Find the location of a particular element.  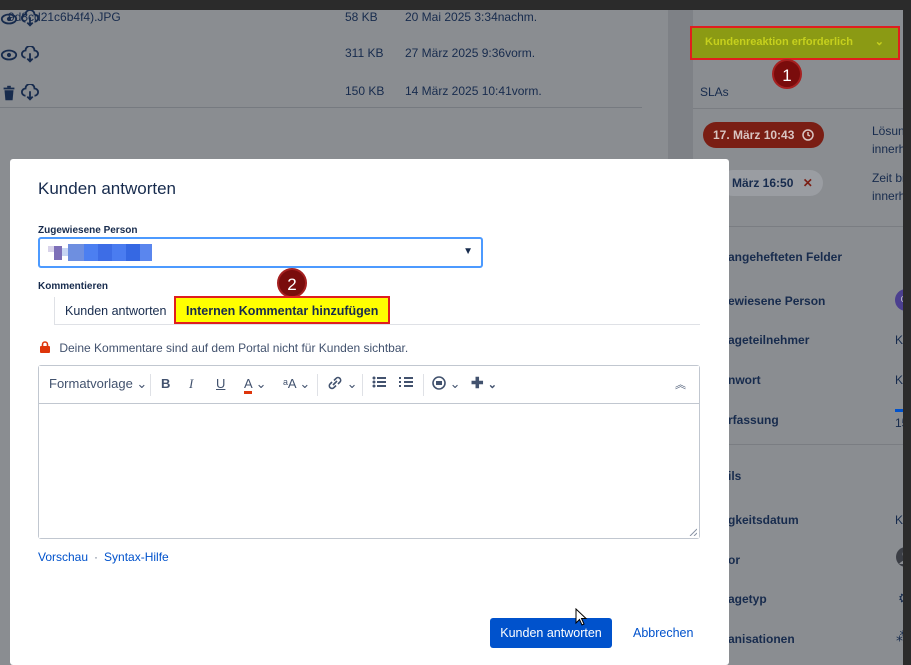

scrollbar is located at coordinates (907, 337).